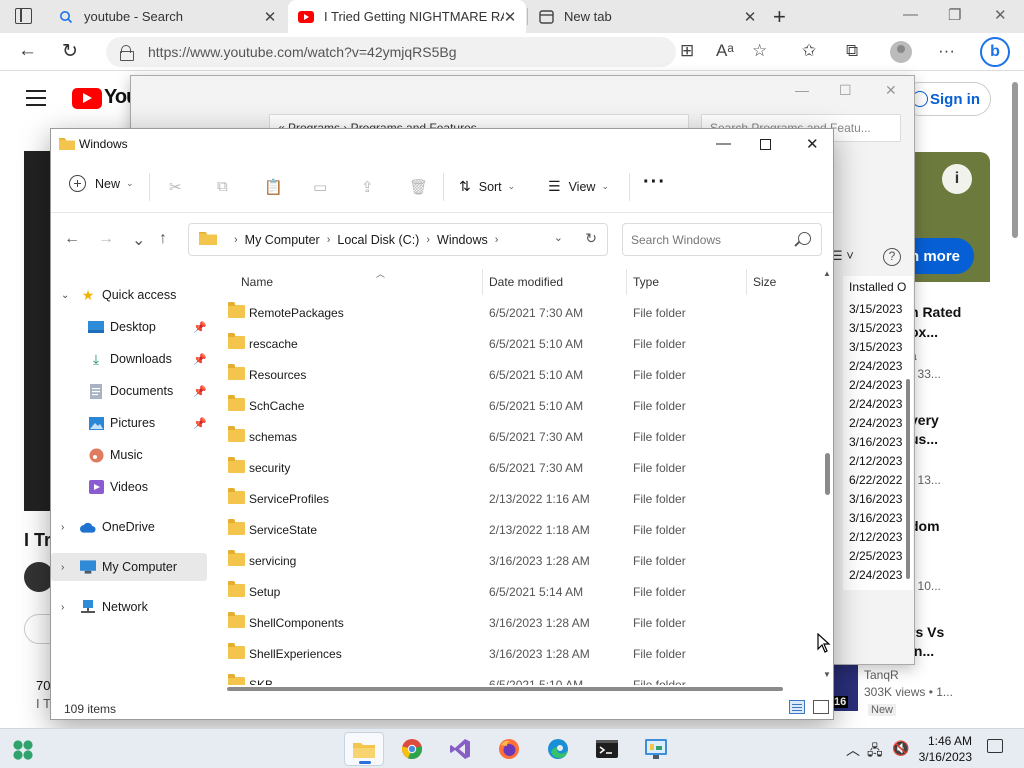 The width and height of the screenshot is (1024, 768). I want to click on sidebar-item-videos: Videos, so click(129, 487).